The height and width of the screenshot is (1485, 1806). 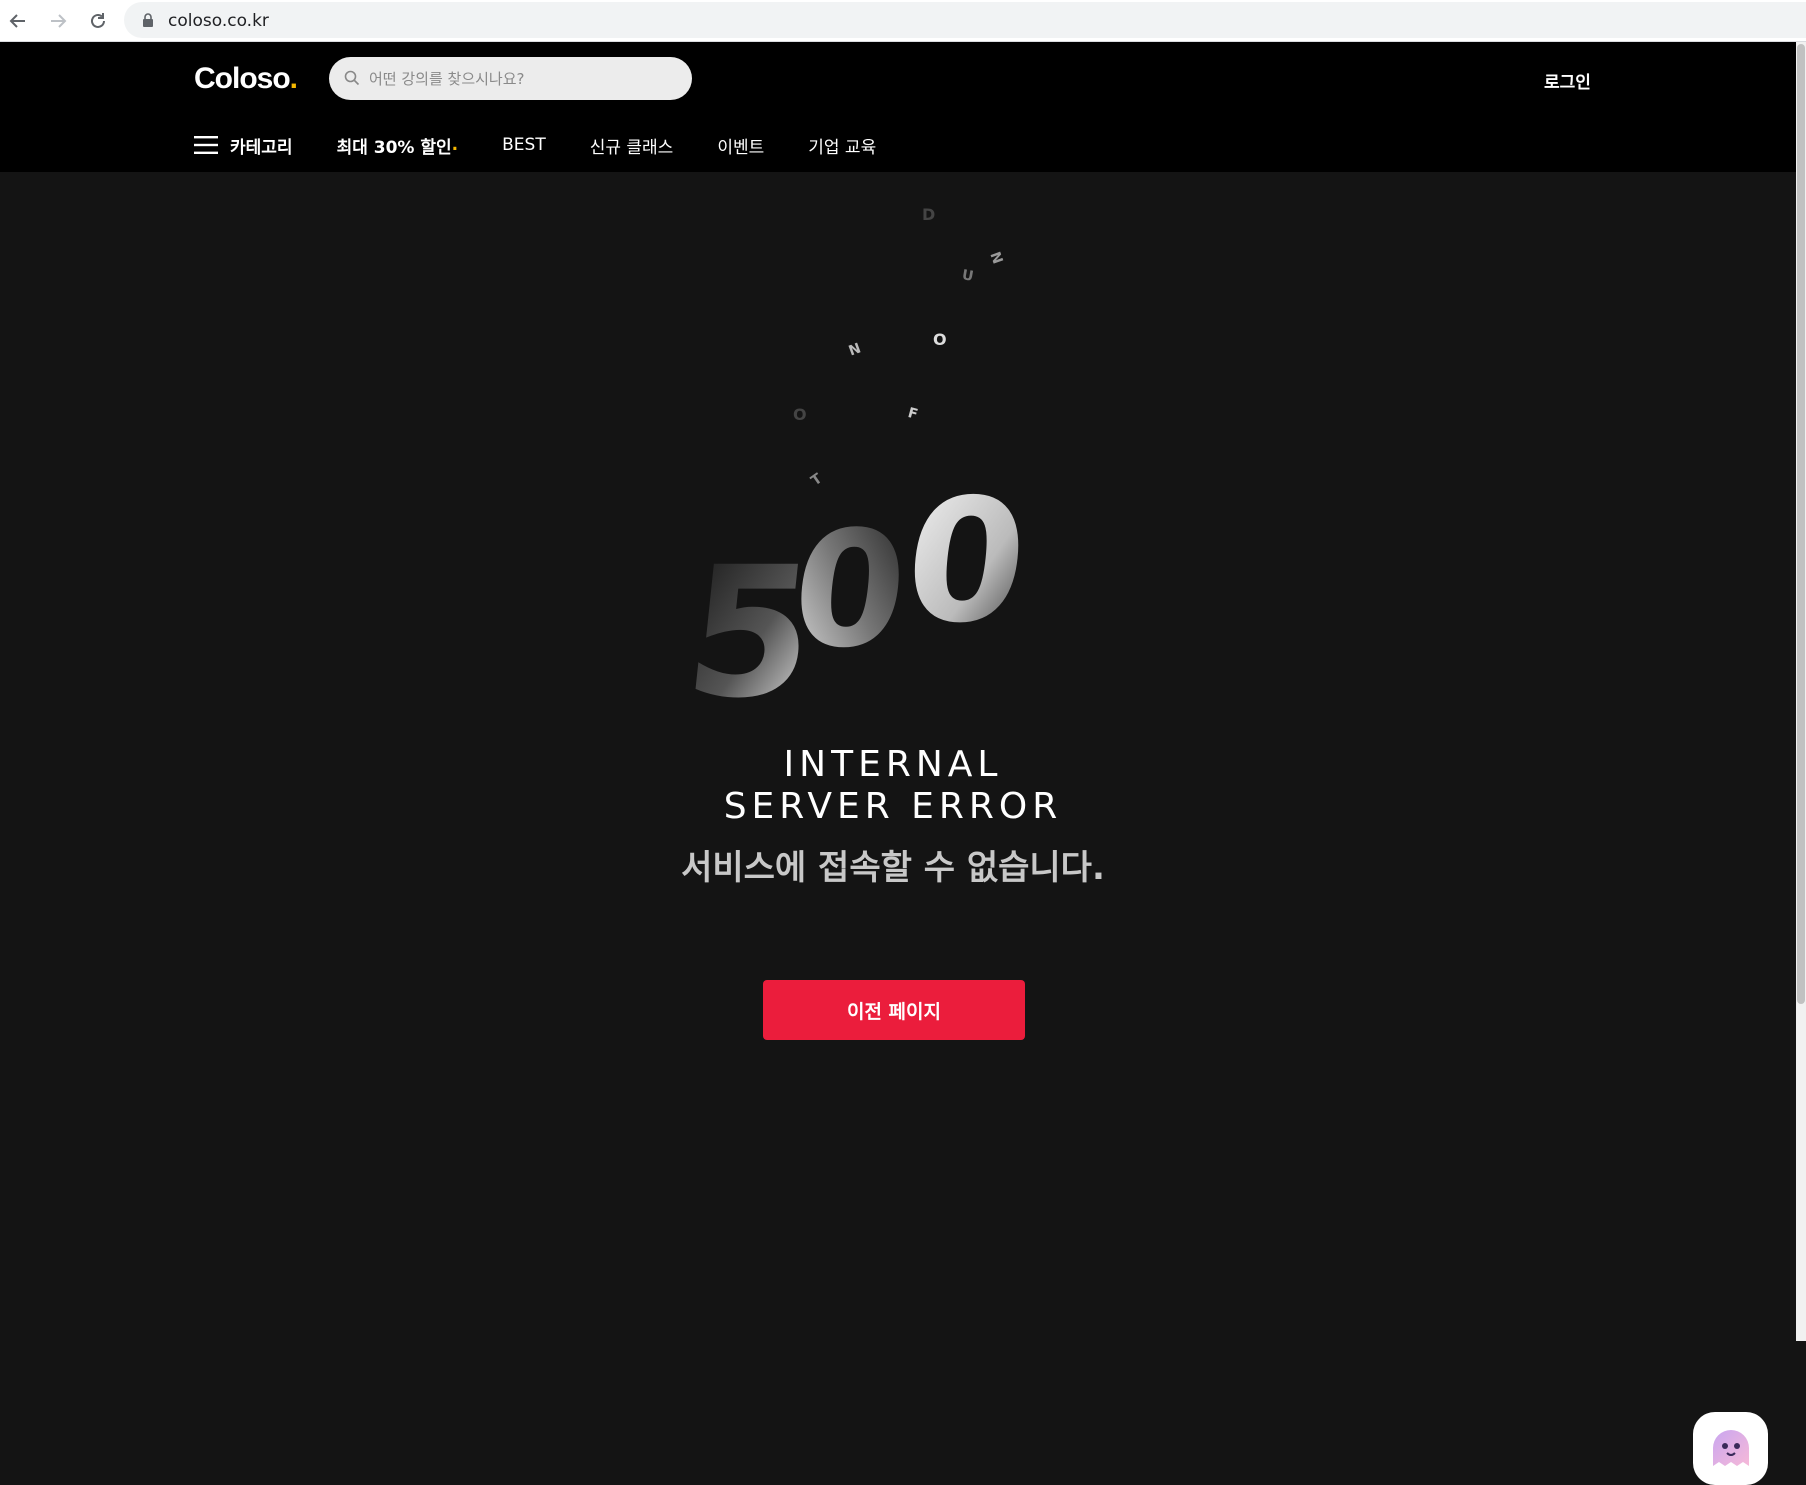 What do you see at coordinates (206, 145) in the screenshot?
I see `hamburger-menu-icon` at bounding box center [206, 145].